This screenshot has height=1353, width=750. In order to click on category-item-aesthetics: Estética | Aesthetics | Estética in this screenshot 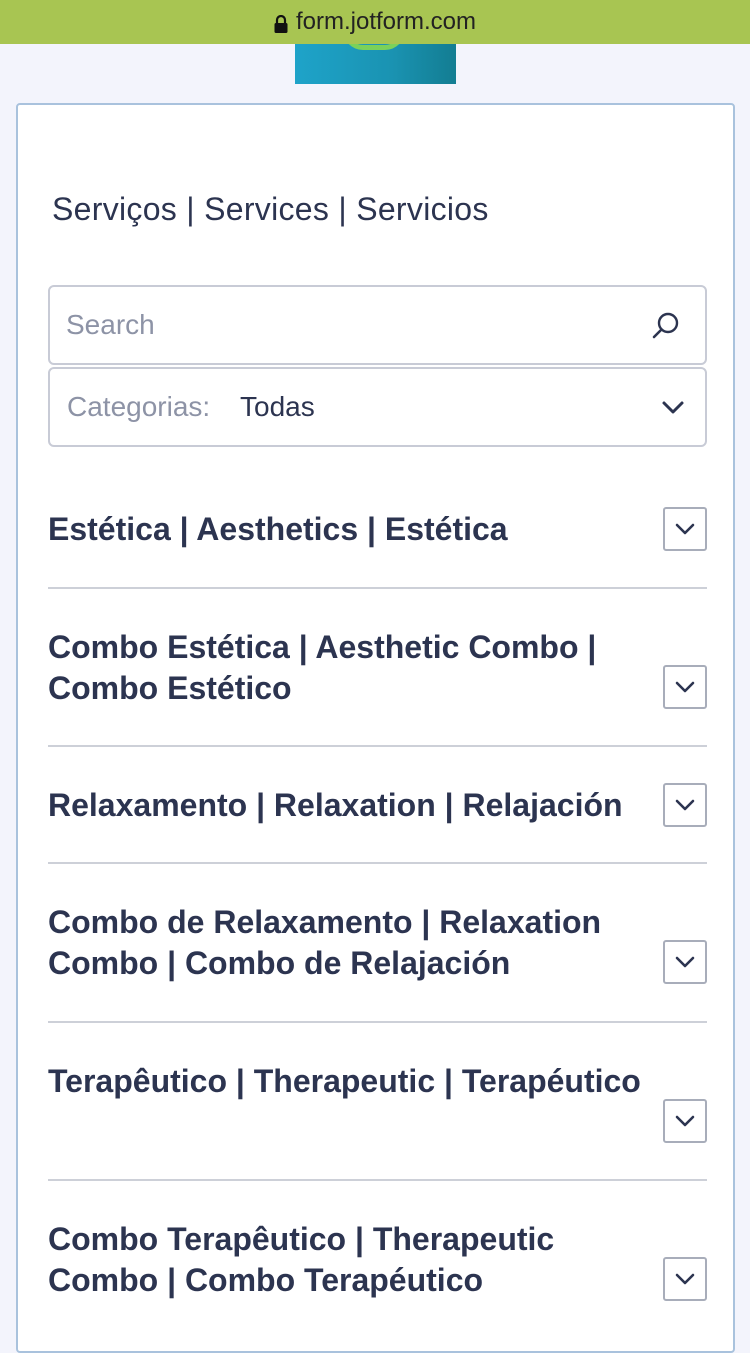, I will do `click(377, 528)`.